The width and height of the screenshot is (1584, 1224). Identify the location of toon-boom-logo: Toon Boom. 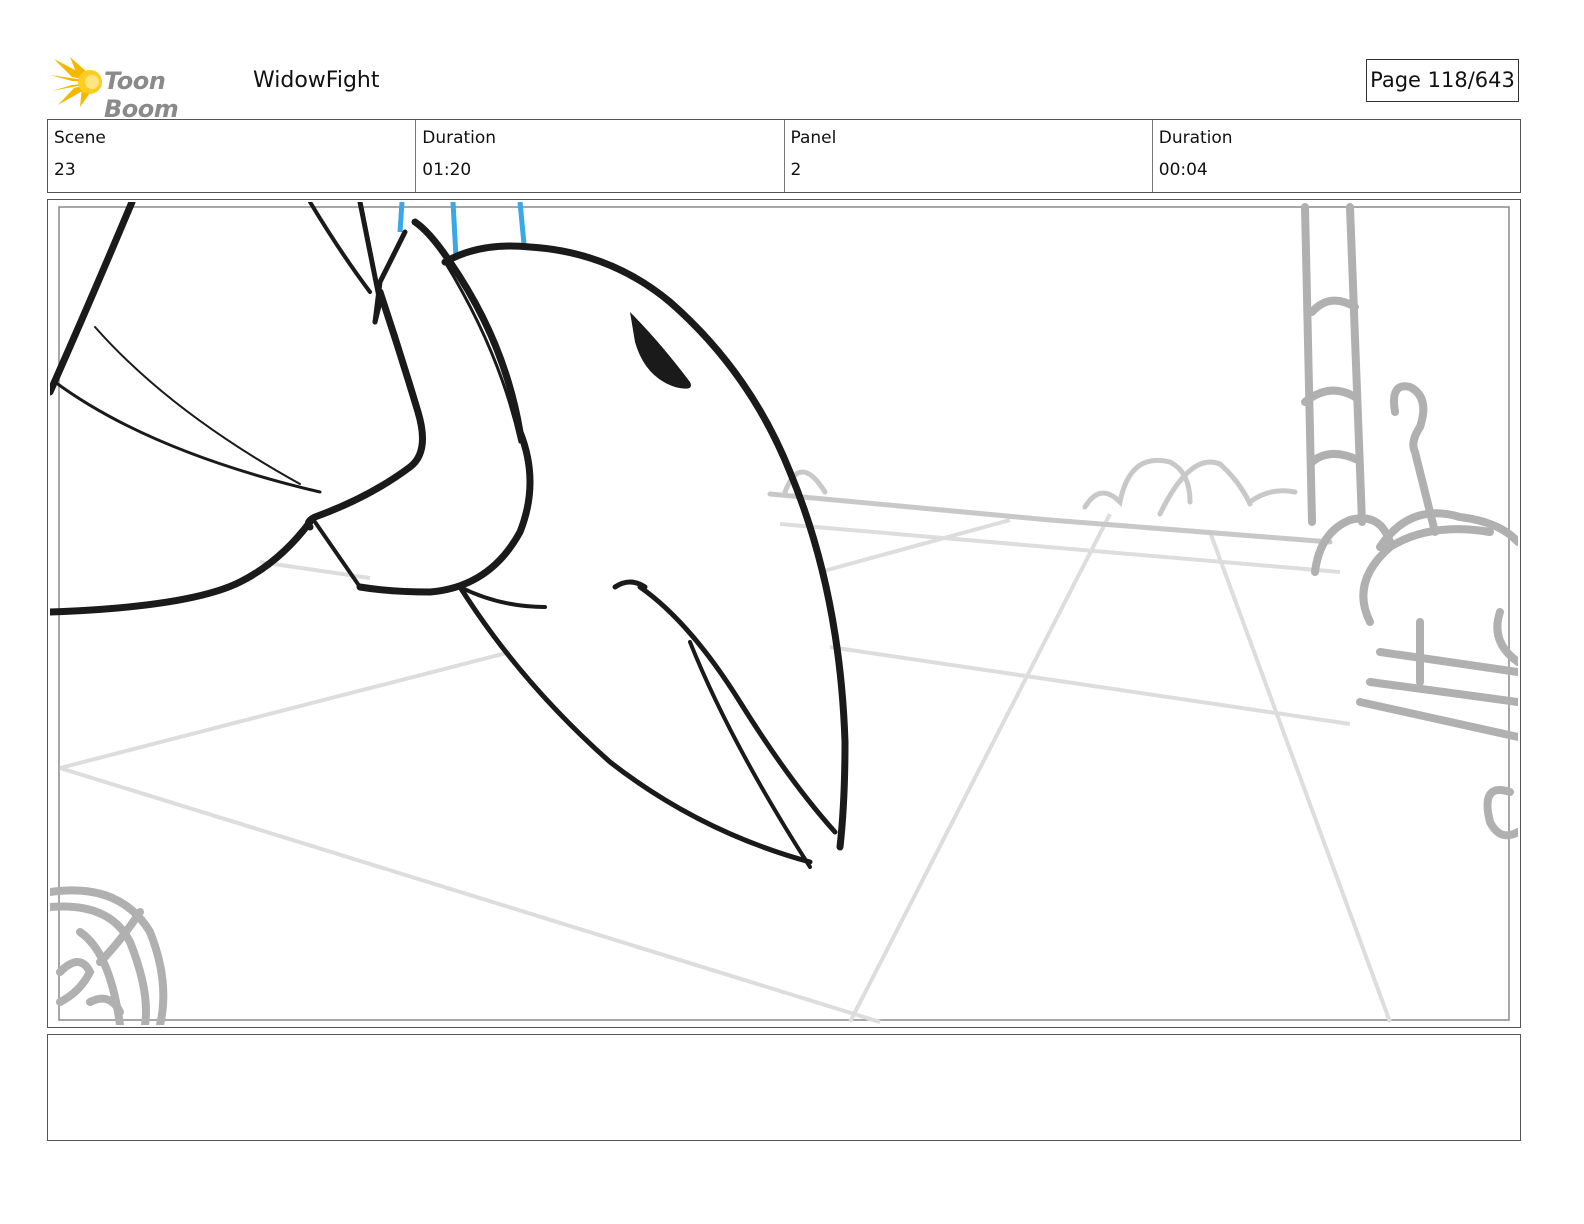
(145, 89).